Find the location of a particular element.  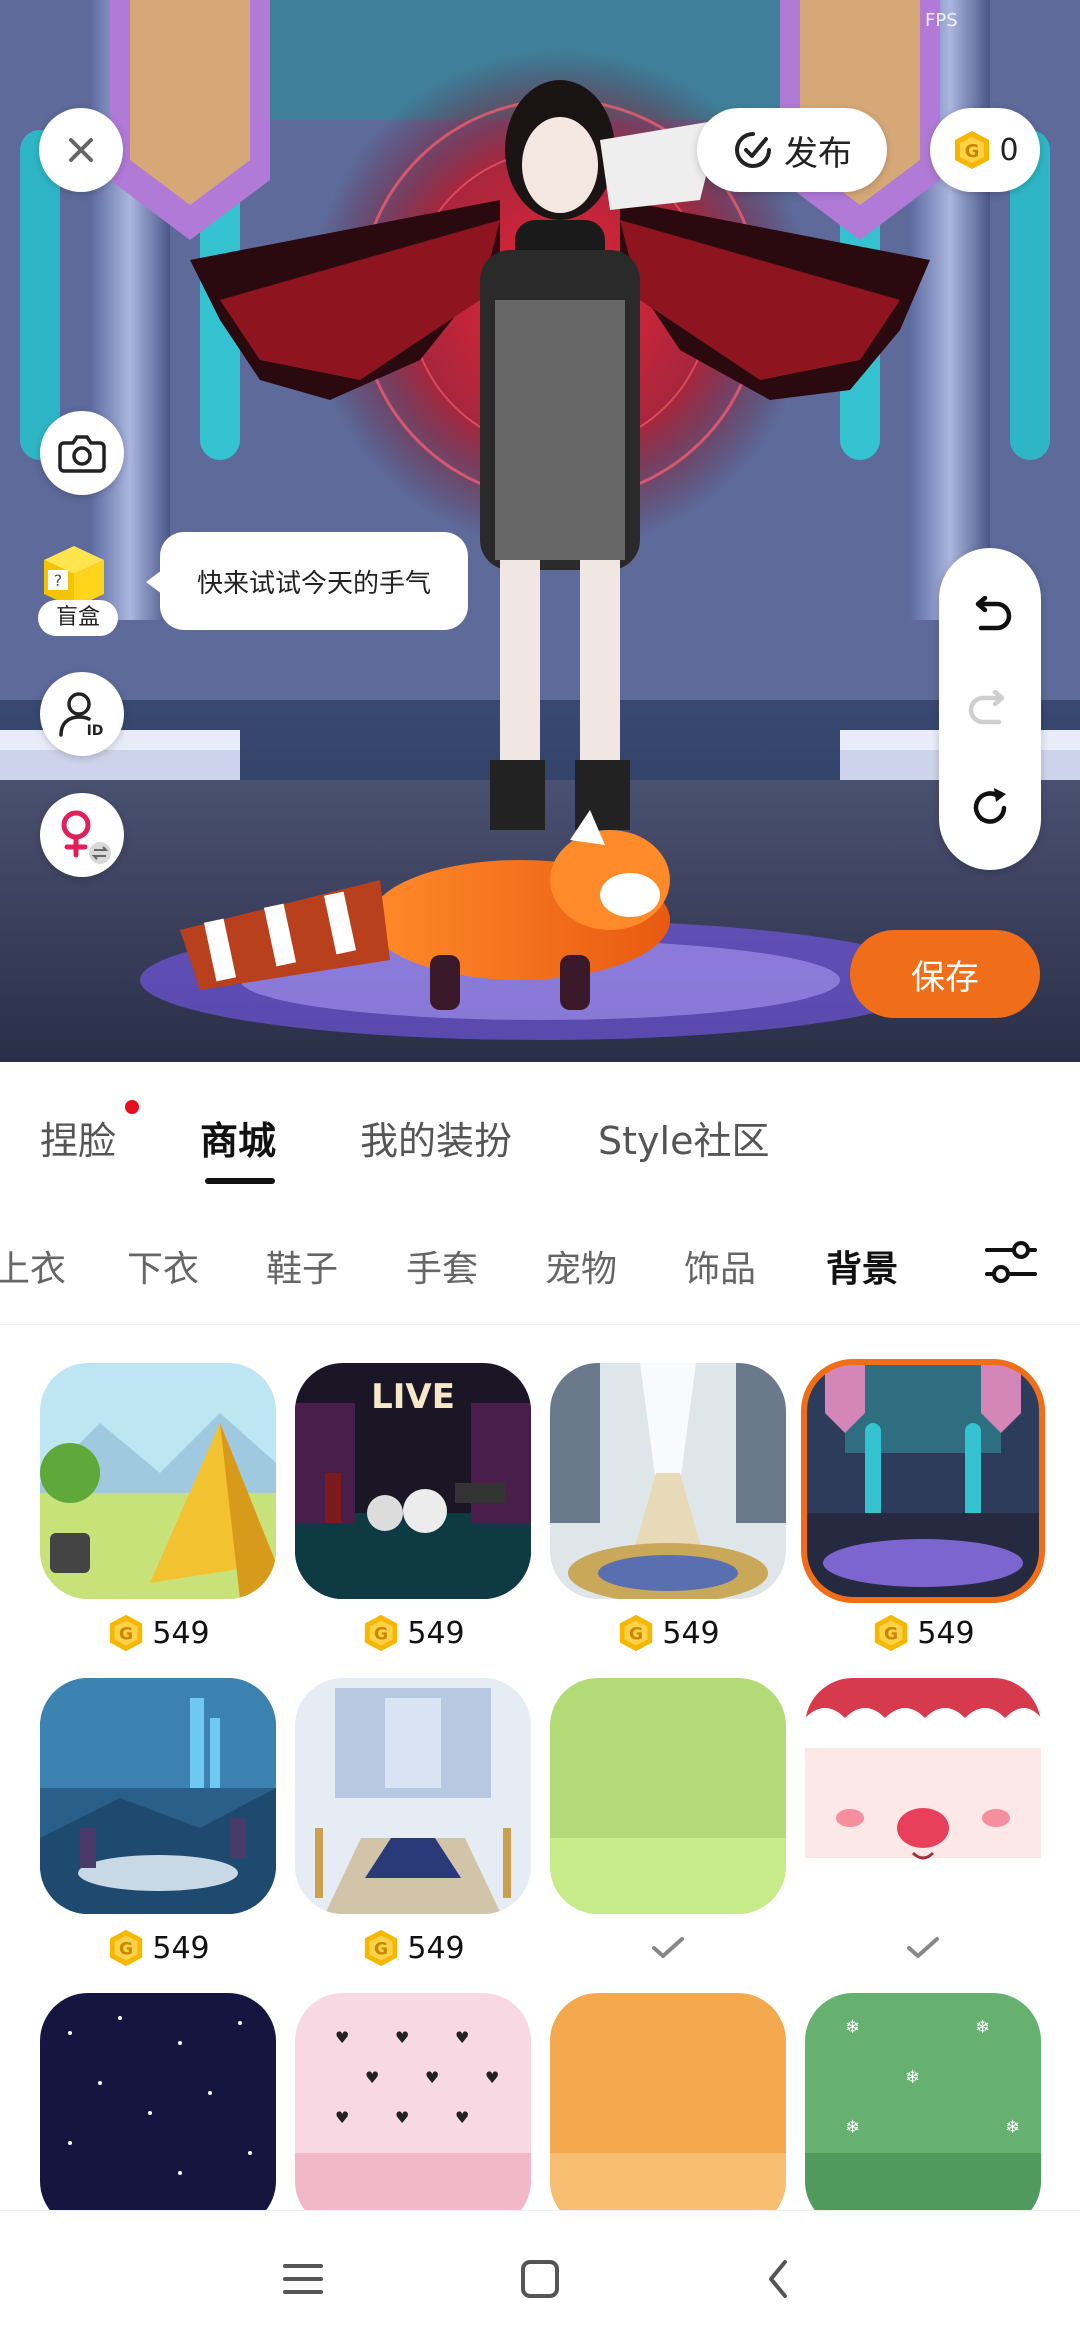

gender-switch-button is located at coordinates (82, 835).